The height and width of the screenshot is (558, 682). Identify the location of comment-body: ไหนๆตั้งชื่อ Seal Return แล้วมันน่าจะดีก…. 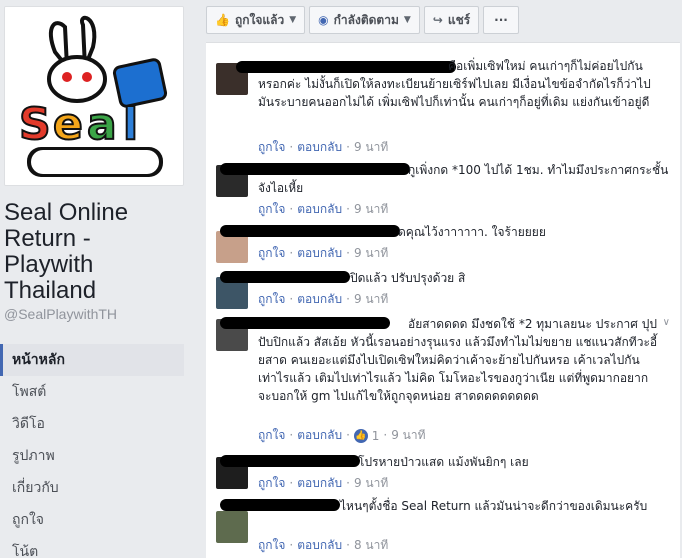
(464, 506).